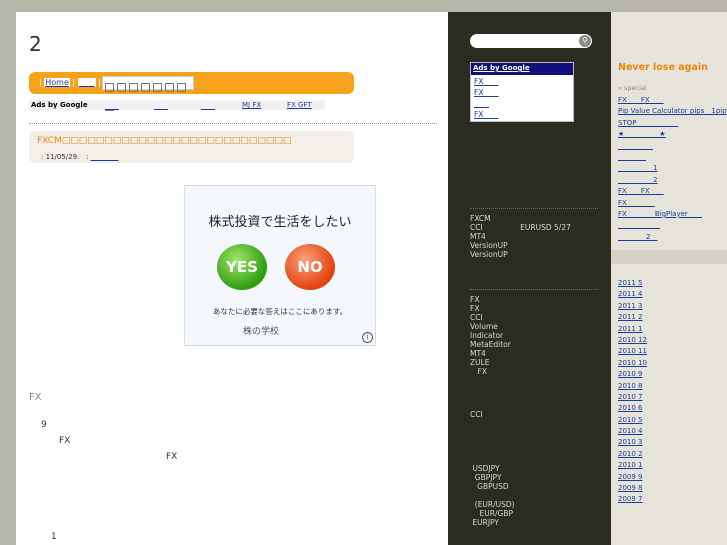  Describe the element at coordinates (367, 337) in the screenshot. I see `info-icon: i` at that location.